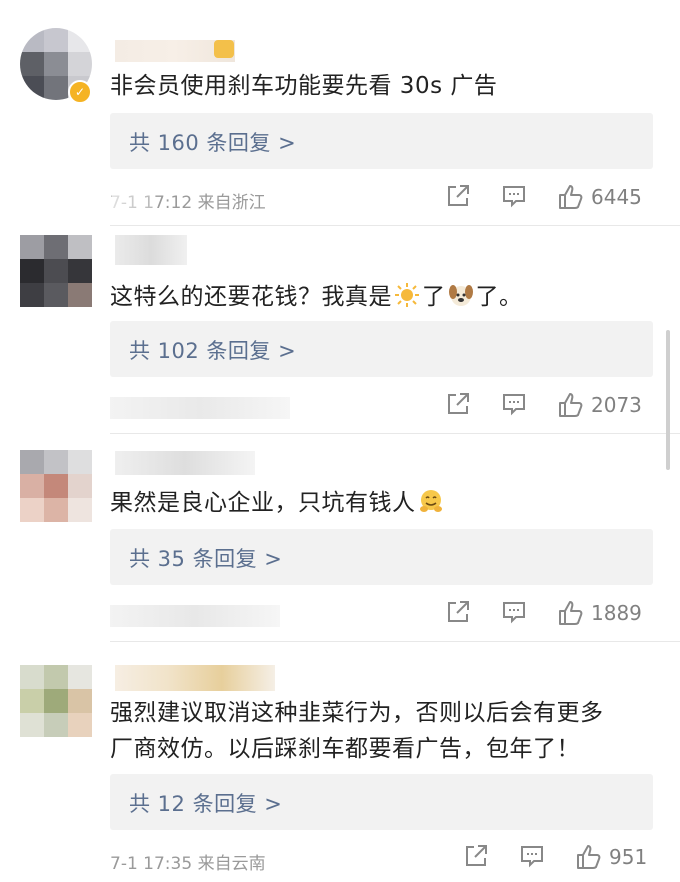 The height and width of the screenshot is (882, 680). What do you see at coordinates (224, 49) in the screenshot?
I see `crown-icon` at bounding box center [224, 49].